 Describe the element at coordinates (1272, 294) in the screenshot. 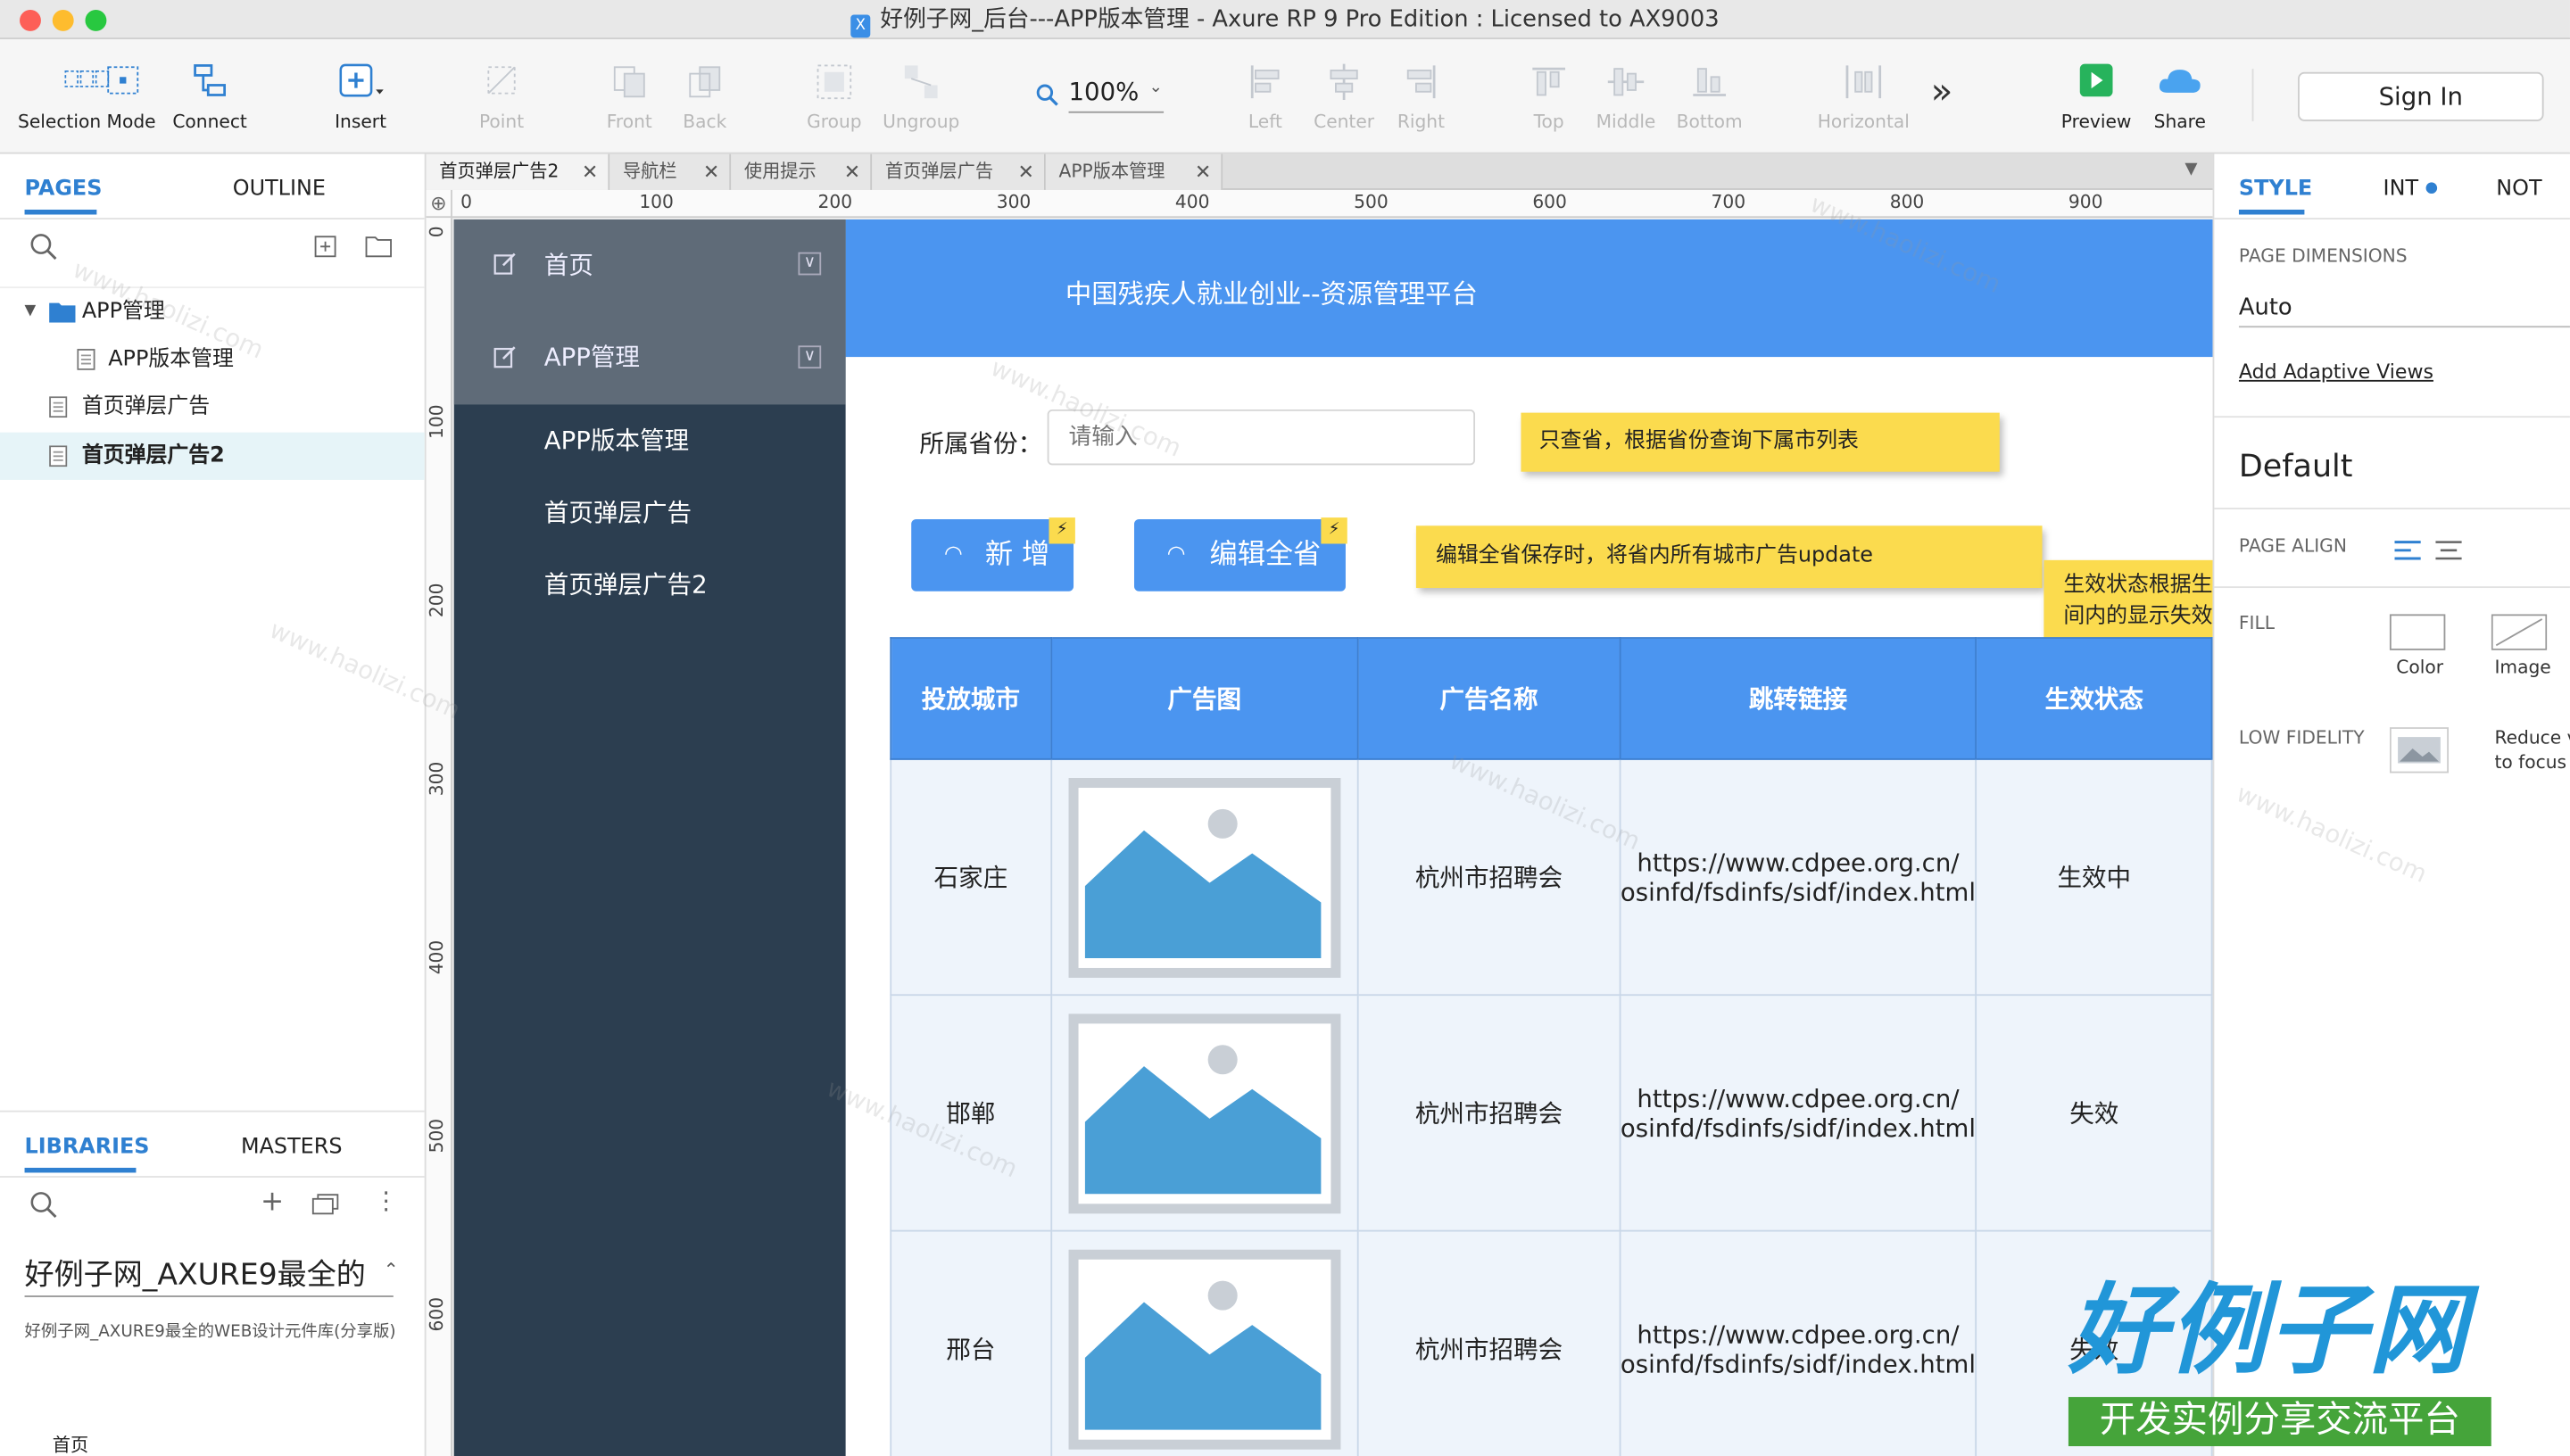

I see `platform-title: 中国残疾人就业创业--资源管理平台` at that location.